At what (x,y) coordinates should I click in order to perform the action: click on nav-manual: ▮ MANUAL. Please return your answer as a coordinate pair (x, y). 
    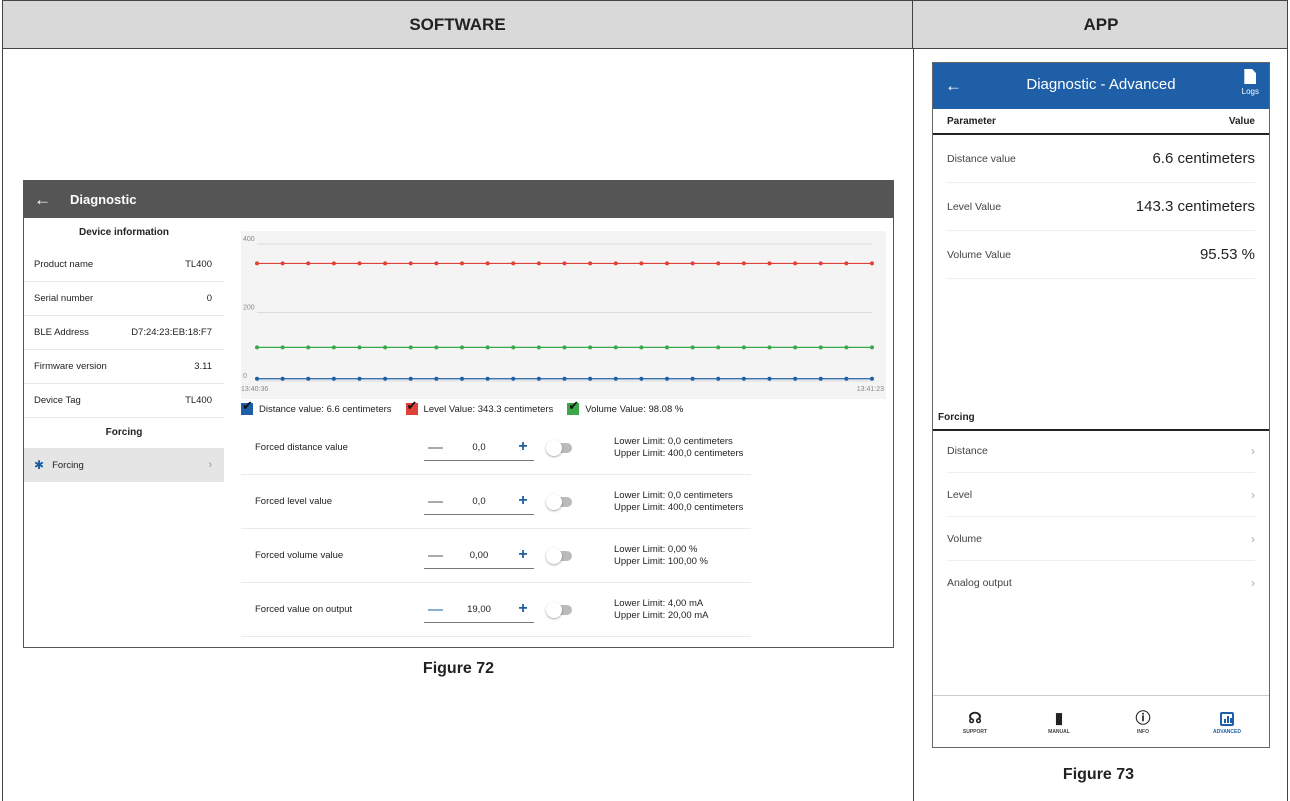
    Looking at the image, I should click on (1059, 722).